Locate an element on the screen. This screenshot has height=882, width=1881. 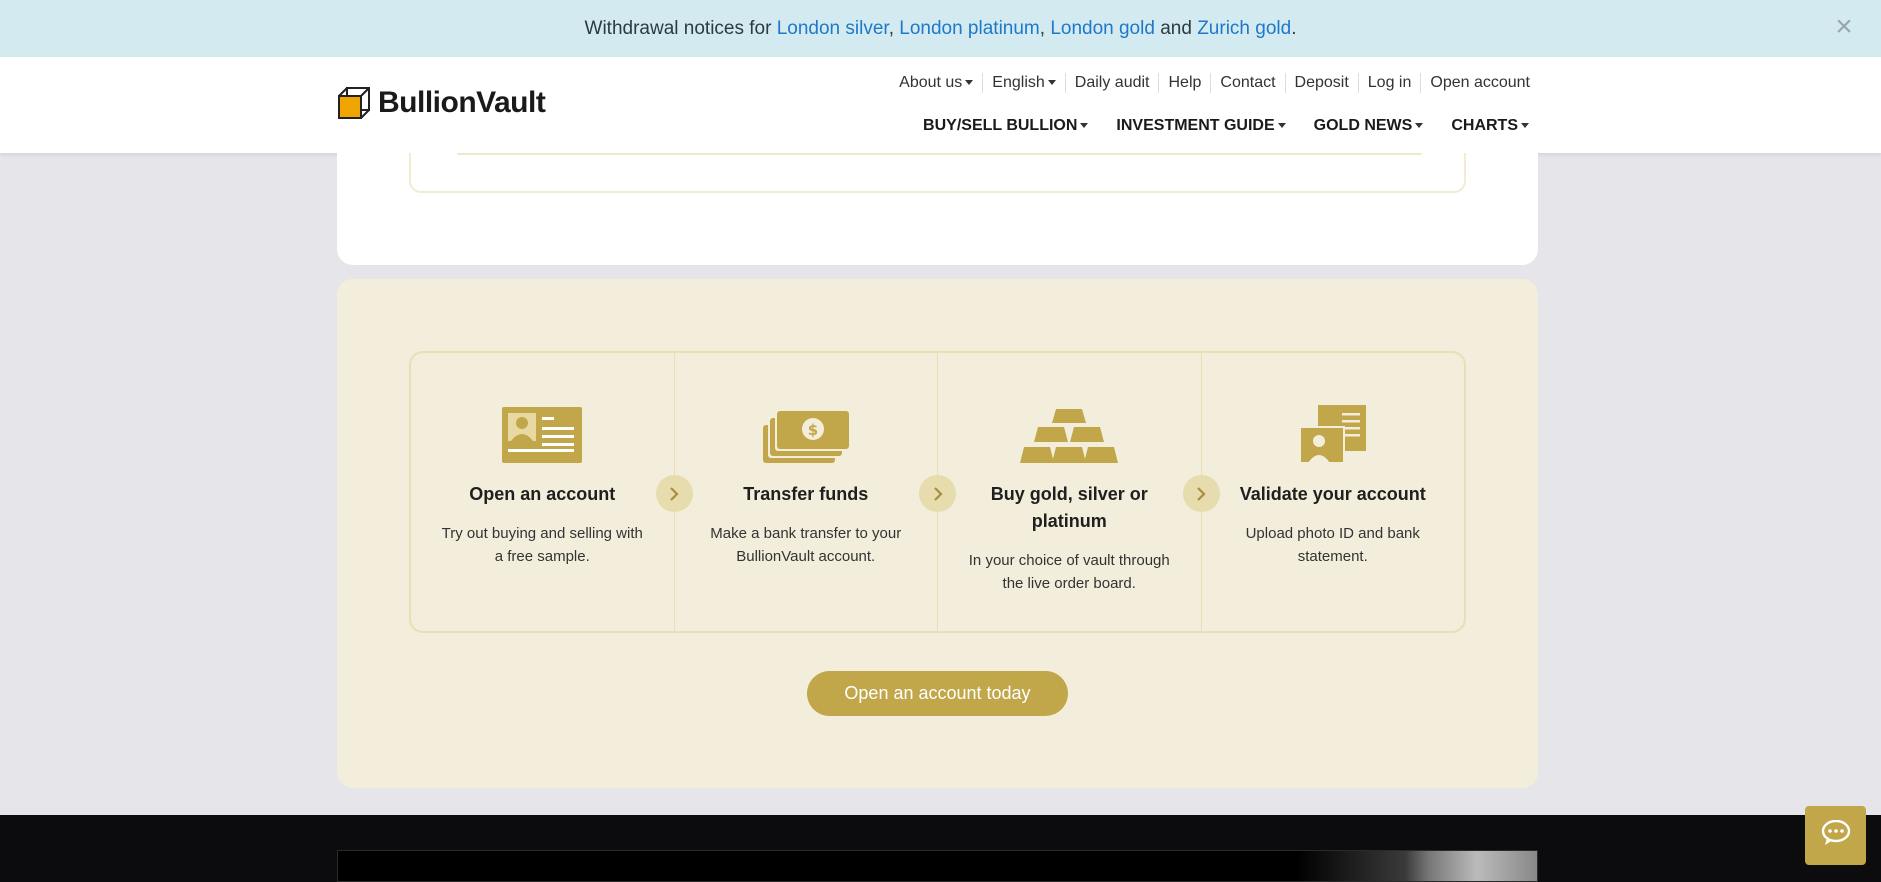
id-documents-icon is located at coordinates (1333, 434).